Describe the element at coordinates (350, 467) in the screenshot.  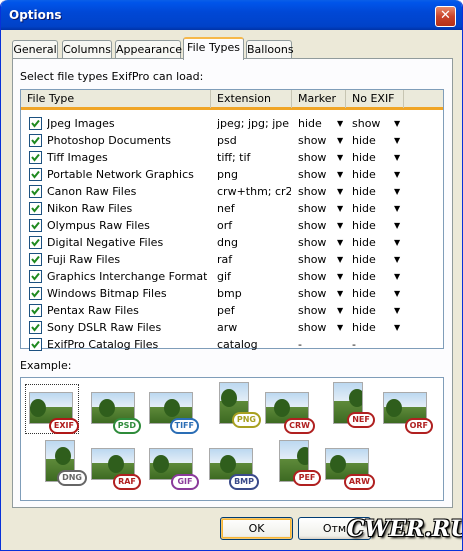
I see `example-thumbnail: ARW` at that location.